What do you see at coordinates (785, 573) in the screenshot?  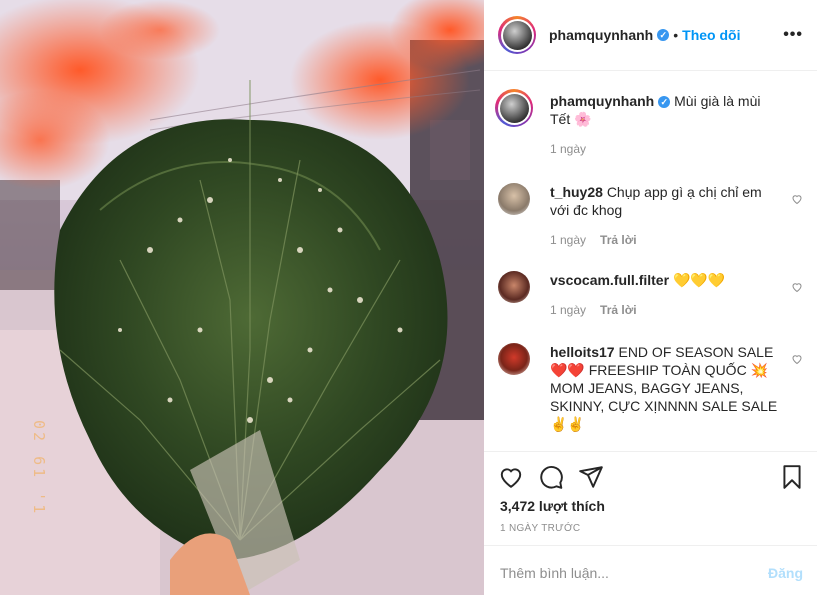 I see `post-comment-button: Đăng` at bounding box center [785, 573].